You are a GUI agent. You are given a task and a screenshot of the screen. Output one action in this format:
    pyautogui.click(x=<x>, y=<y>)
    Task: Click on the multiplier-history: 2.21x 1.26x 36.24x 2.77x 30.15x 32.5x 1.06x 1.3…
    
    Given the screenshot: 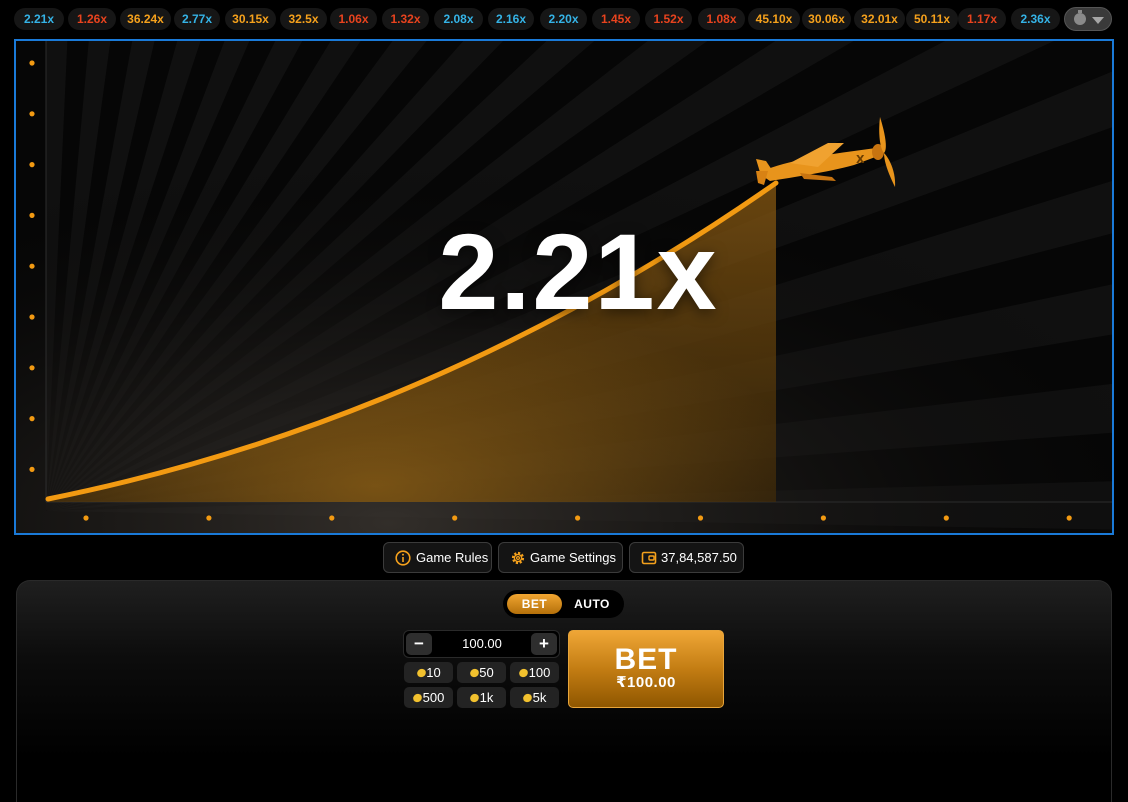 What is the action you would take?
    pyautogui.click(x=564, y=19)
    